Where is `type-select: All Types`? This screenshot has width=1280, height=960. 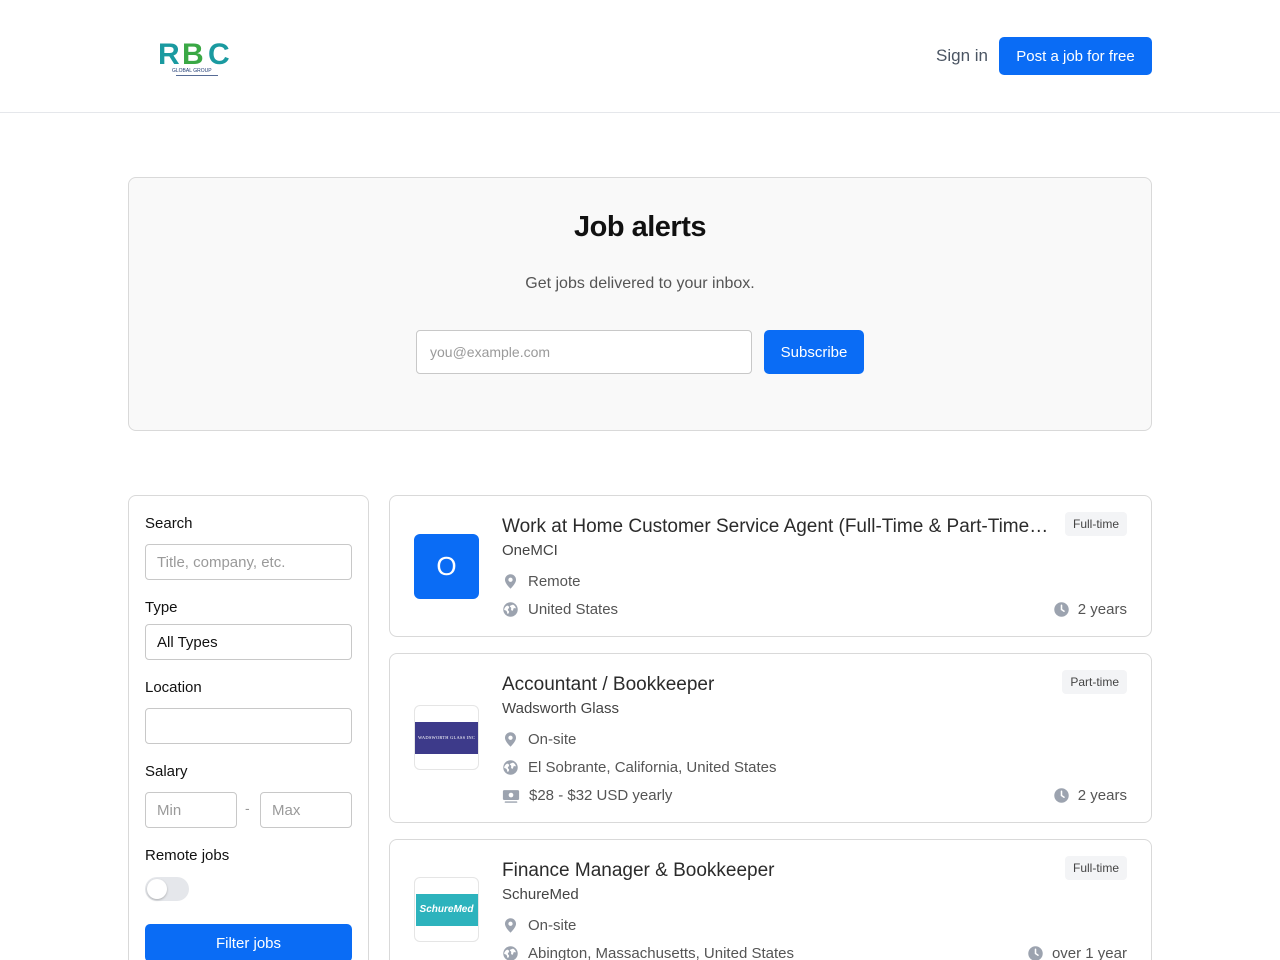
type-select: All Types is located at coordinates (248, 642).